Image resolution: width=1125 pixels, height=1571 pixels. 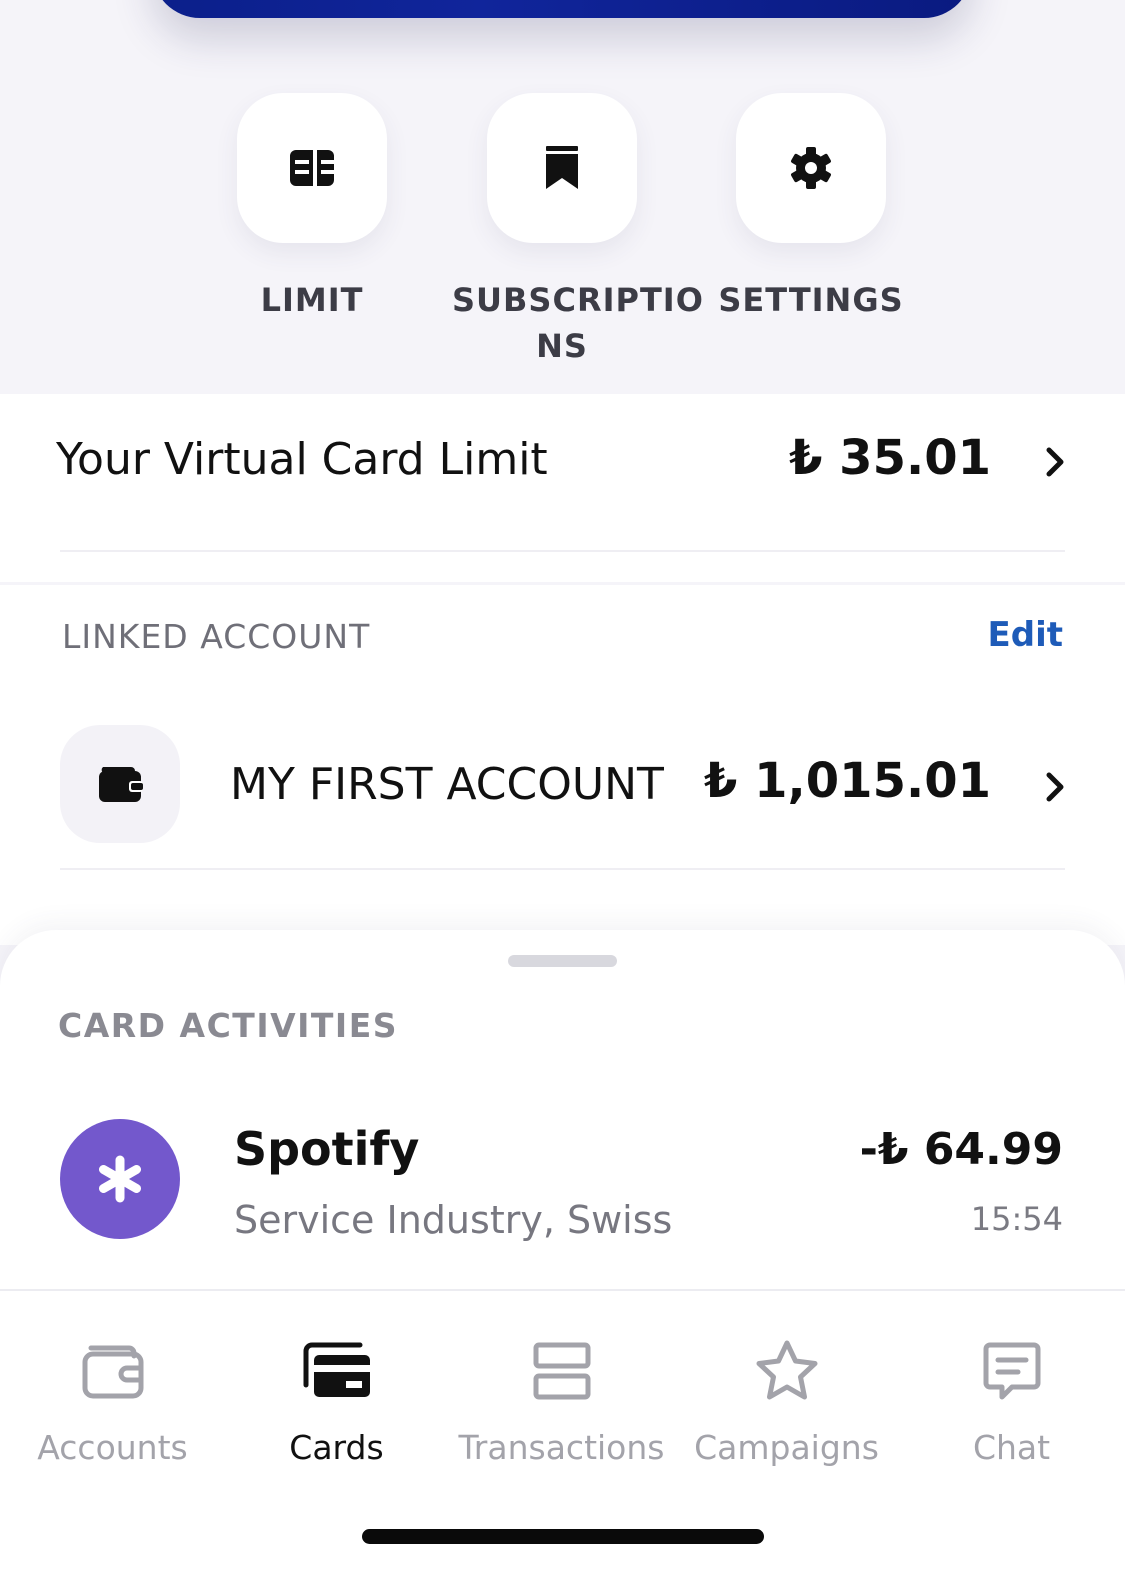 I want to click on wallet-icon, so click(x=121, y=784).